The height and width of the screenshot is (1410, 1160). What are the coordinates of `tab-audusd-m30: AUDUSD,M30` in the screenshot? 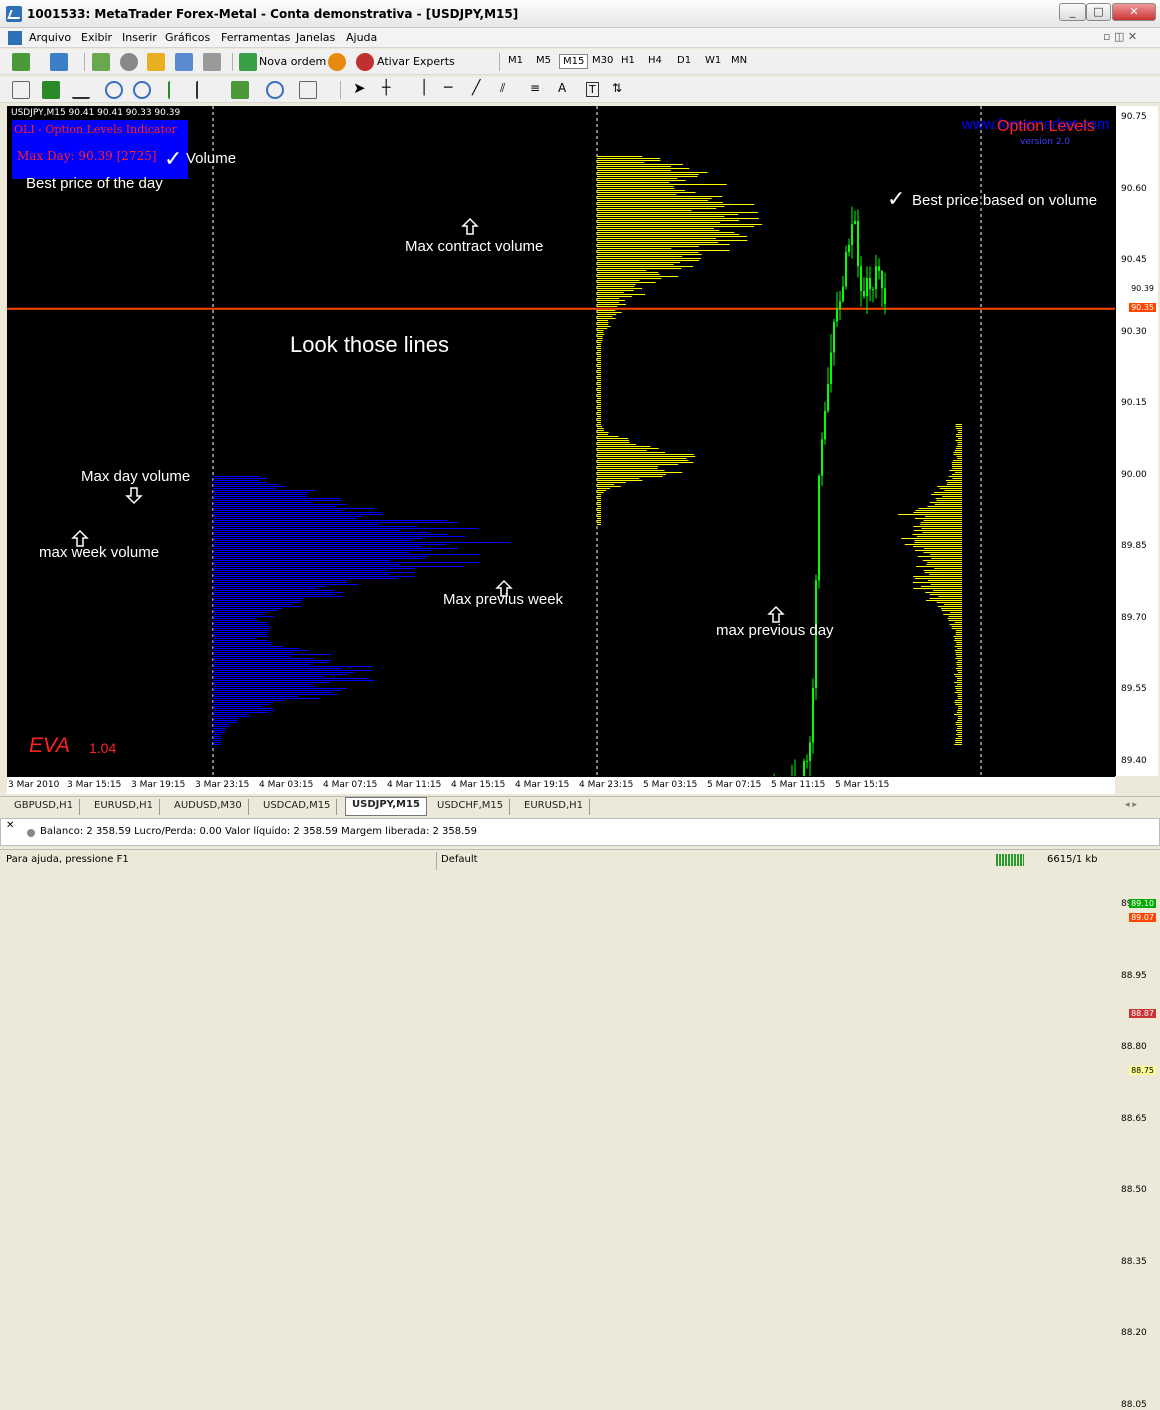 It's located at (208, 807).